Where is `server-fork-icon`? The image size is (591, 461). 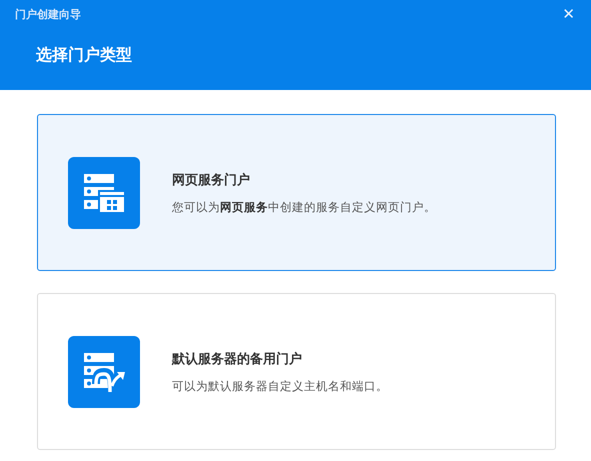 server-fork-icon is located at coordinates (104, 372).